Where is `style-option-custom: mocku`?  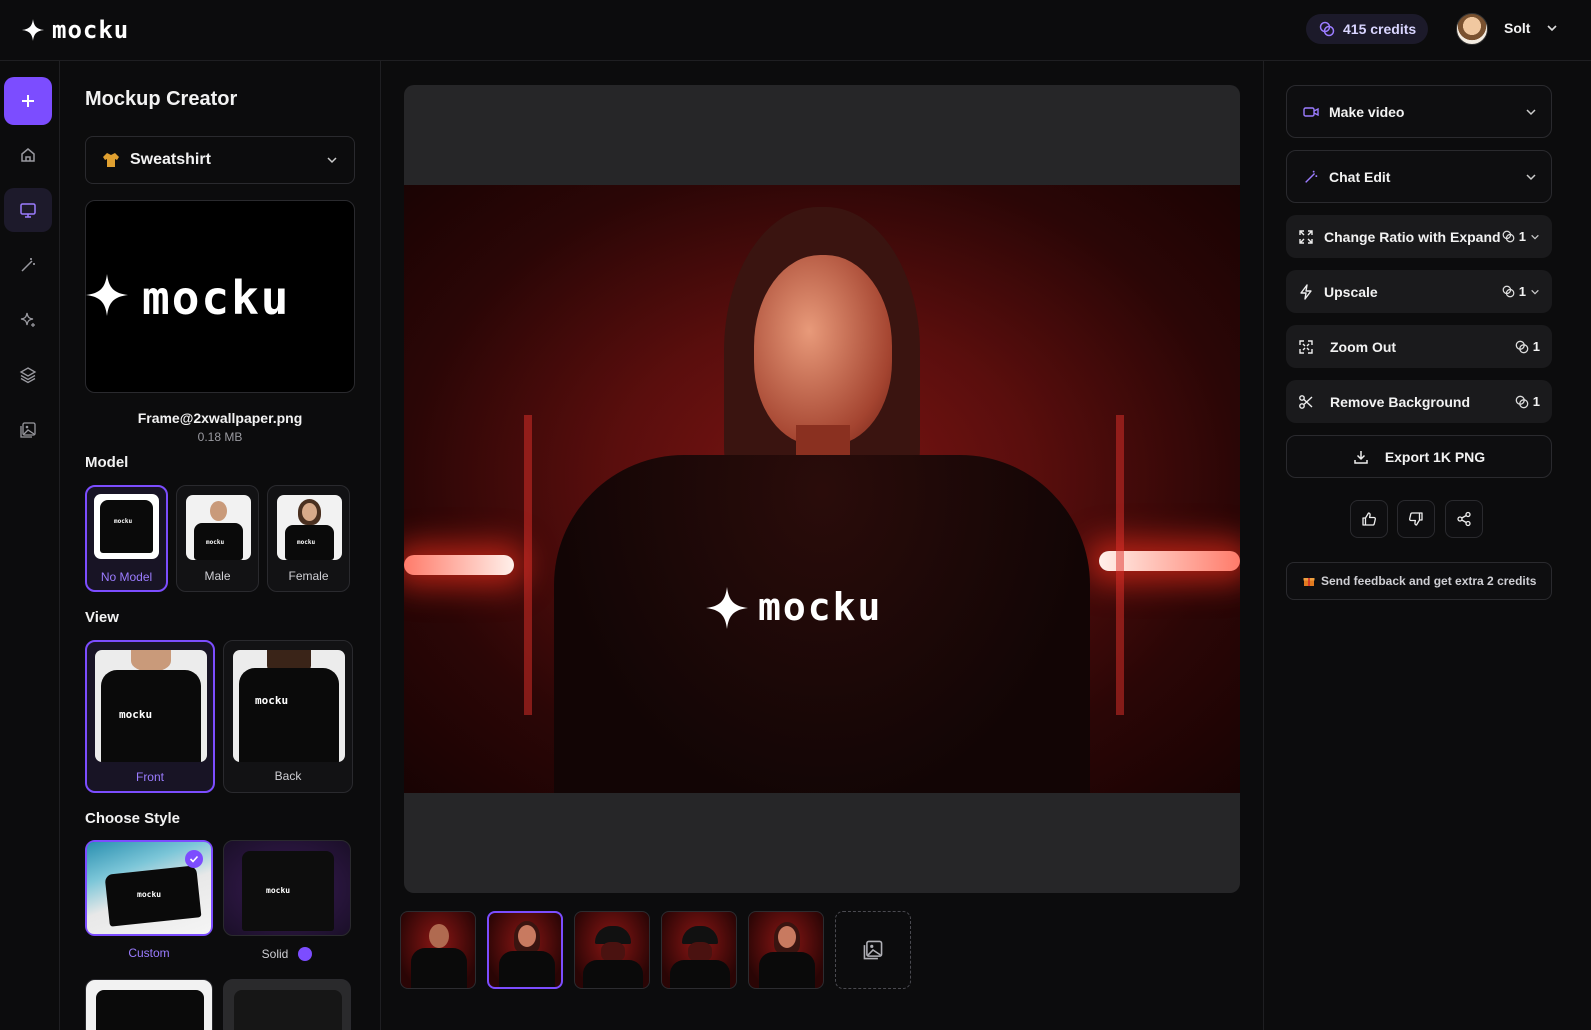
style-option-custom: mocku is located at coordinates (149, 888).